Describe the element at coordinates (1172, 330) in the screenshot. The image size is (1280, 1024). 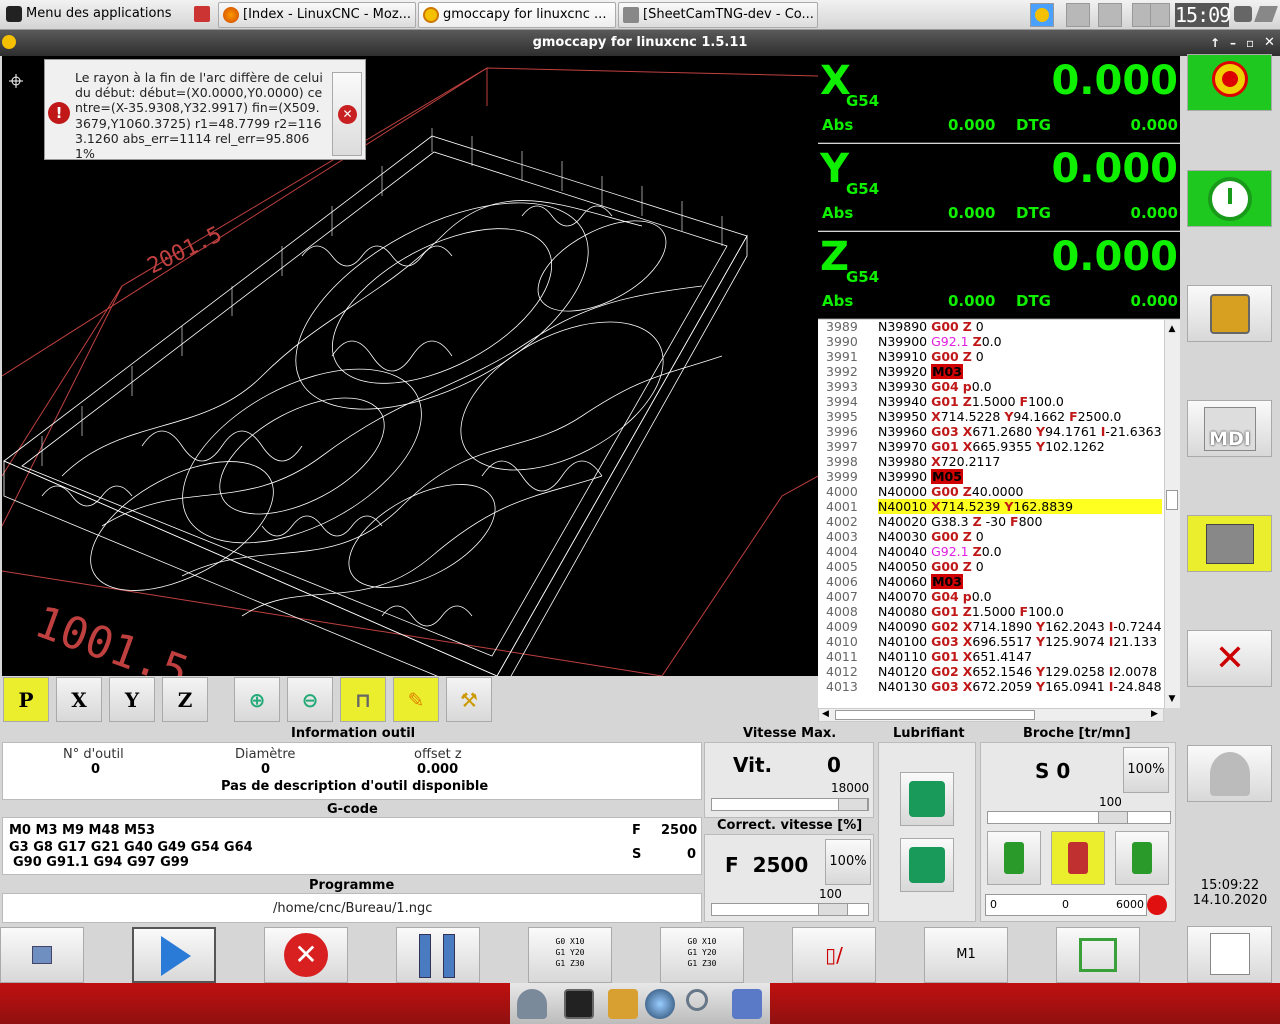
I see `scroll-up-icon: ▲` at that location.